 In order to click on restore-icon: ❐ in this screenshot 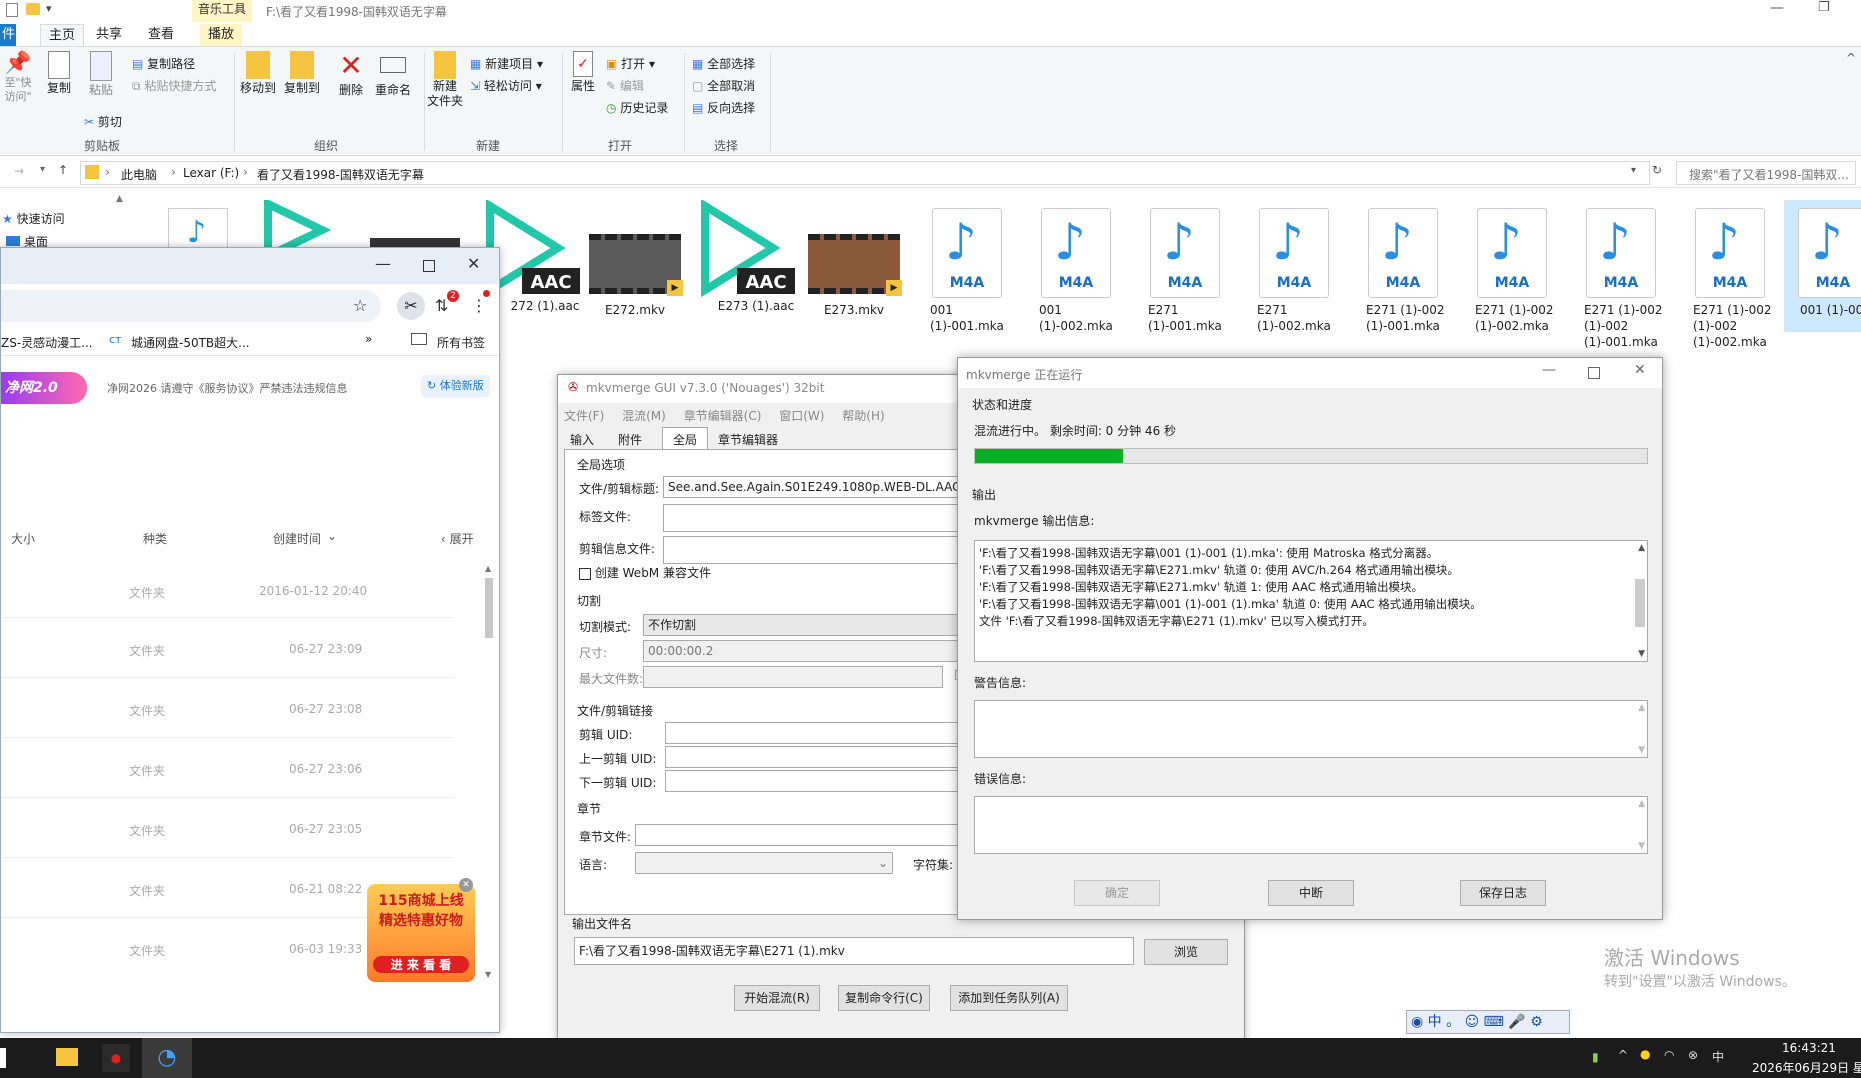, I will do `click(1824, 7)`.